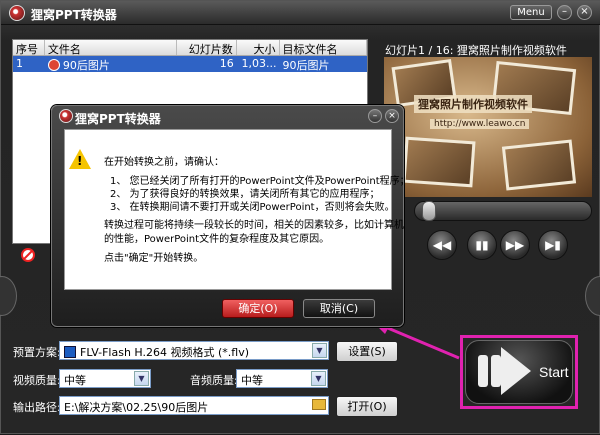 This screenshot has height=435, width=600. Describe the element at coordinates (252, 207) in the screenshot. I see `dialog-item: 3、 在转换期间请不要打开或关闭PowerPoint，否则将会失败。` at that location.